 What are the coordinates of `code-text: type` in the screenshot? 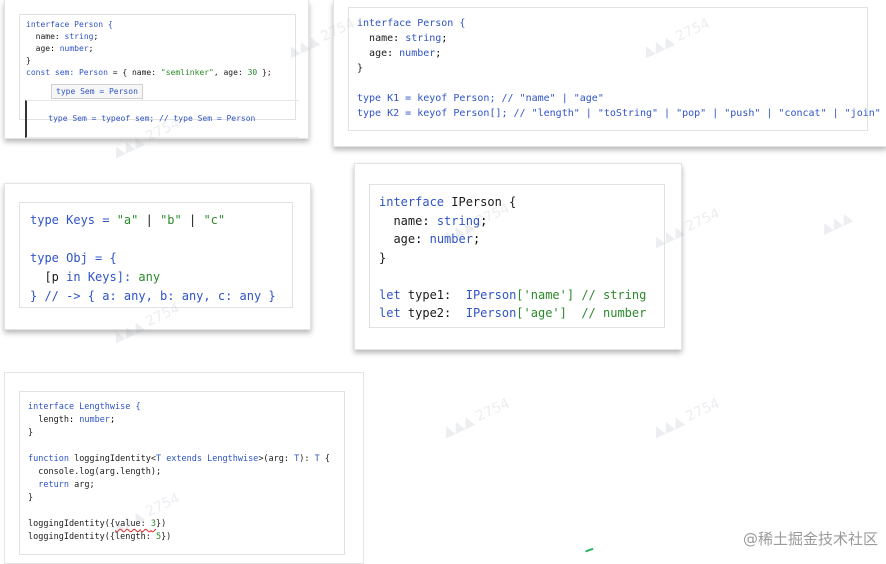 It's located at (44, 220).